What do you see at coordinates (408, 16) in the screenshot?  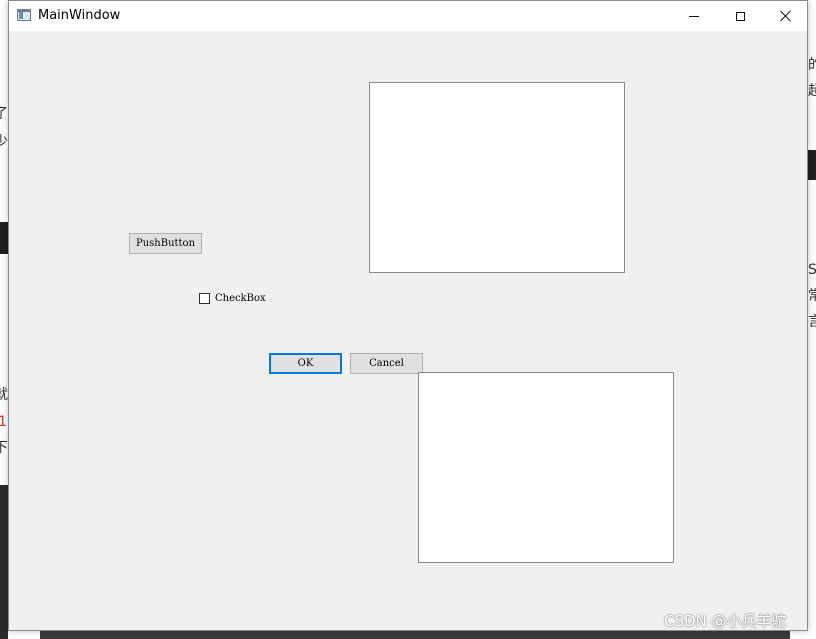 I see `title-bar: MainWindow` at bounding box center [408, 16].